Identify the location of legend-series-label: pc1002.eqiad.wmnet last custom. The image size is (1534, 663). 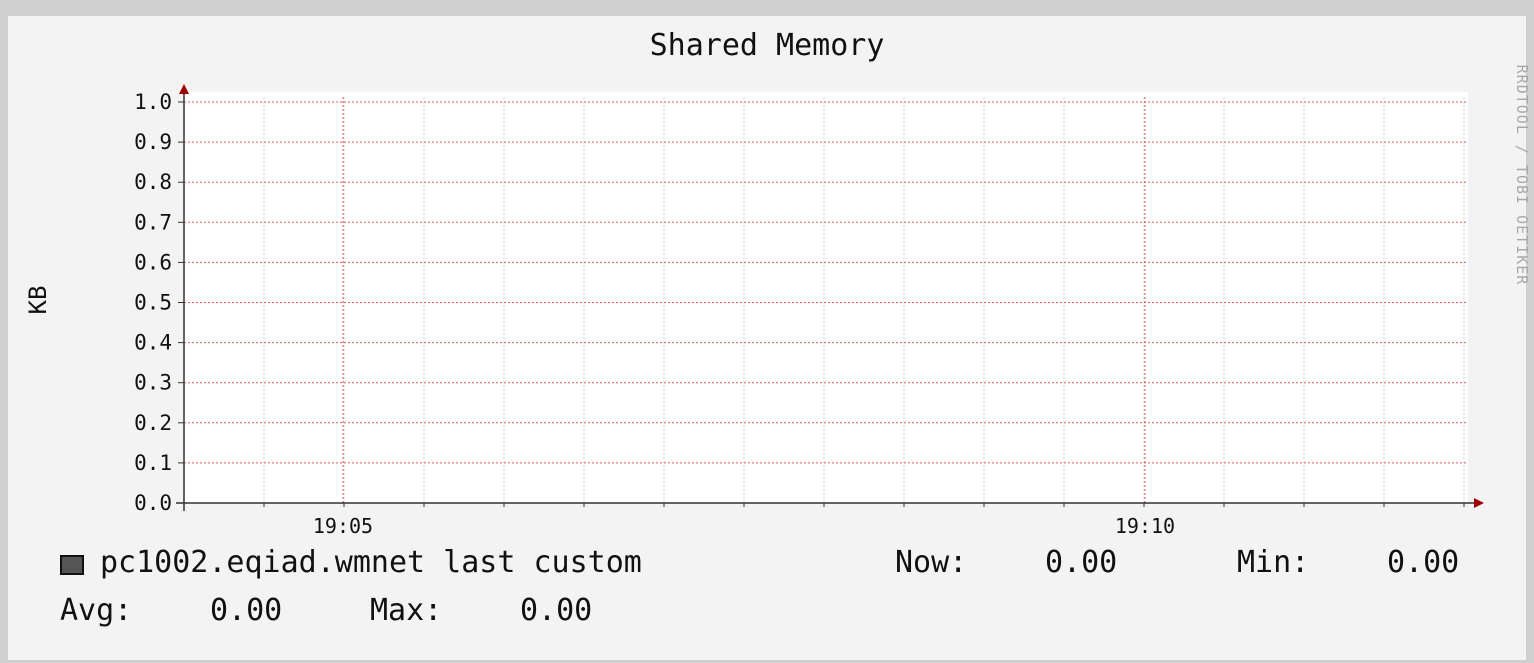
(371, 562).